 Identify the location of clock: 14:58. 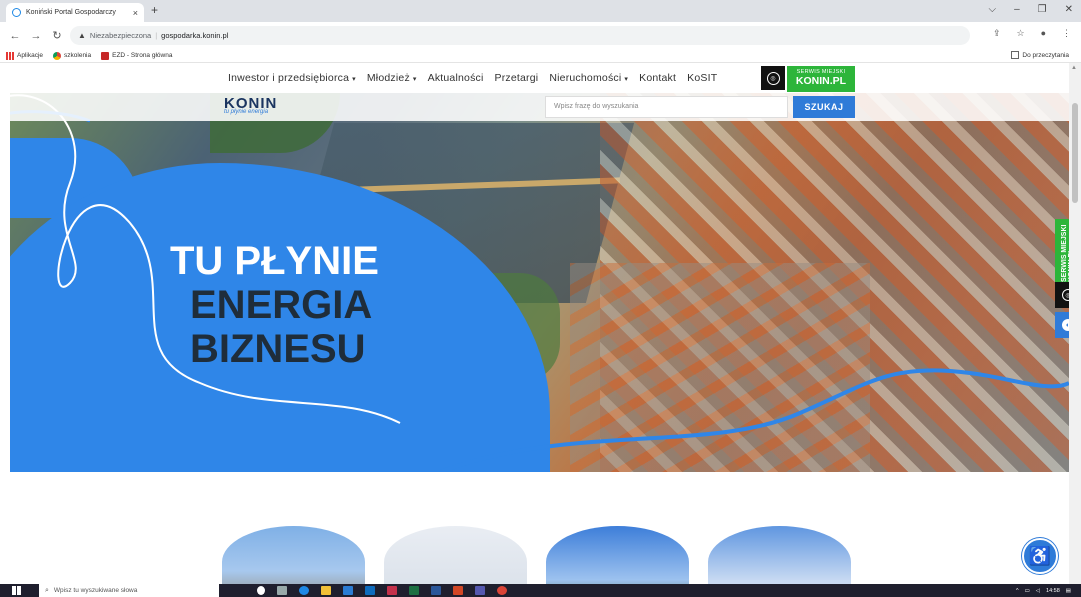
(1053, 591).